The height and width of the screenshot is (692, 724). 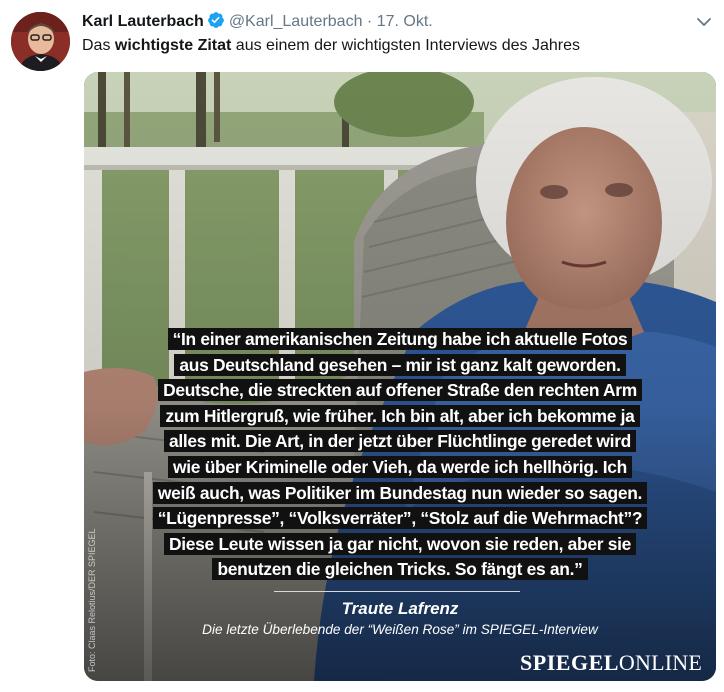 What do you see at coordinates (98, 45) in the screenshot?
I see `tweet-text-part: Das` at bounding box center [98, 45].